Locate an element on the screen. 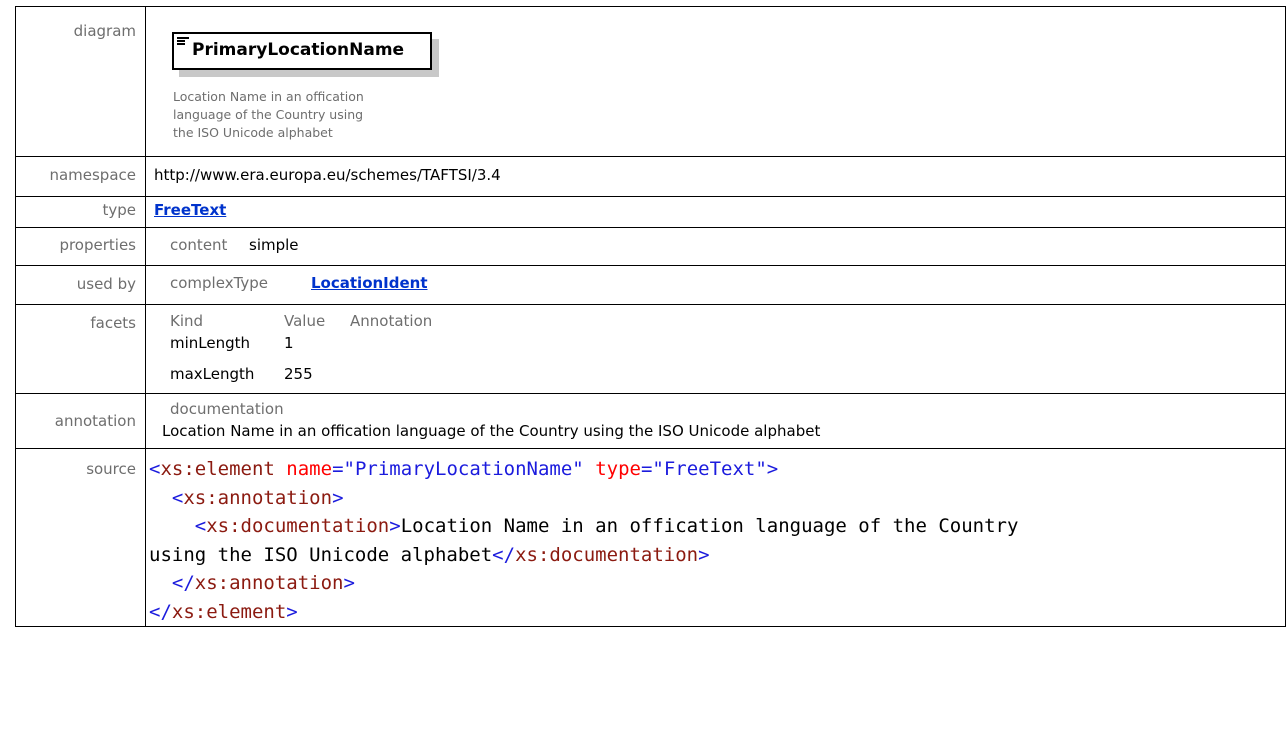  annotation-key: documentation is located at coordinates (227, 409).